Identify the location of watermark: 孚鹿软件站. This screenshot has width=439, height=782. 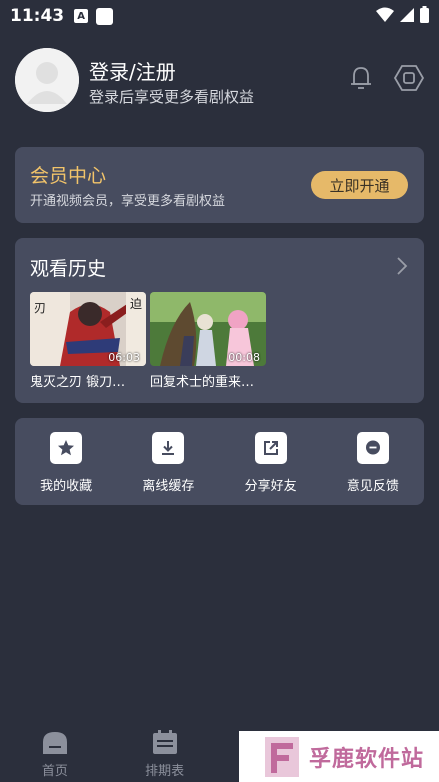
(339, 756).